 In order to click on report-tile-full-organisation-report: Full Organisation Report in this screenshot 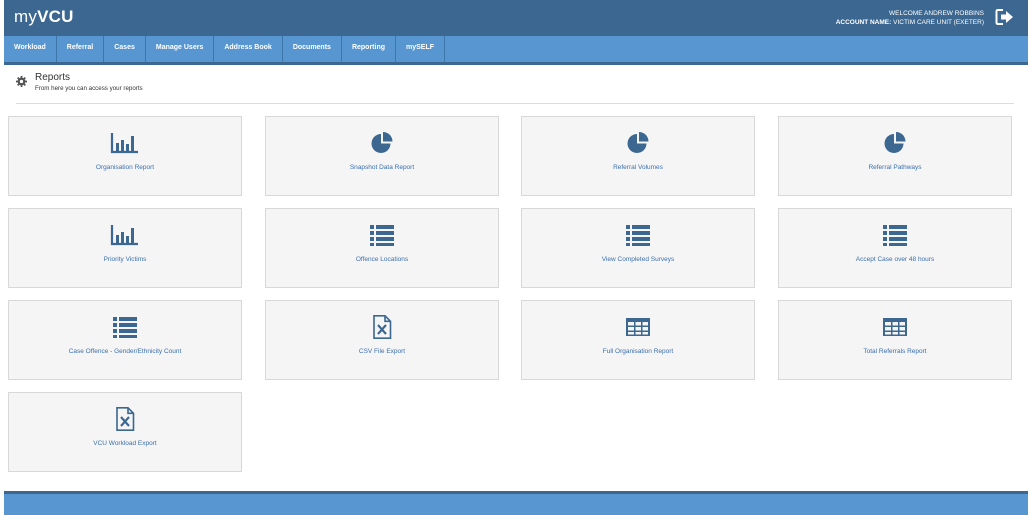, I will do `click(638, 340)`.